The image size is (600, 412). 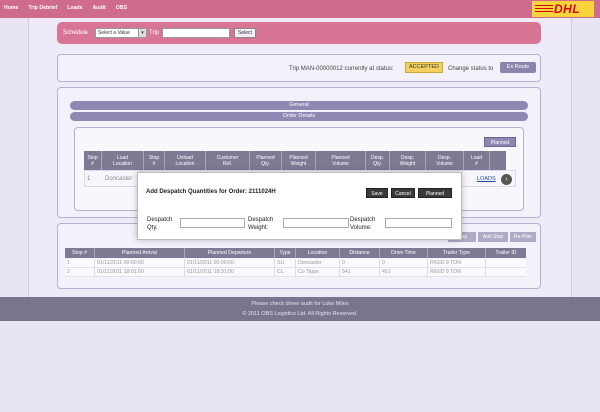 What do you see at coordinates (360, 253) in the screenshot?
I see `column-header: Distance` at bounding box center [360, 253].